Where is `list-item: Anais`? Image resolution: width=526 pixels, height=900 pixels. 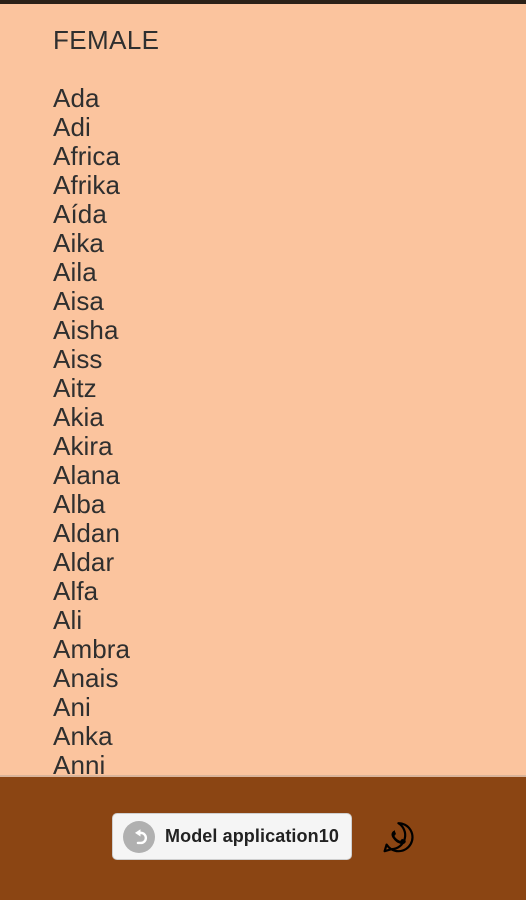 list-item: Anais is located at coordinates (268, 678).